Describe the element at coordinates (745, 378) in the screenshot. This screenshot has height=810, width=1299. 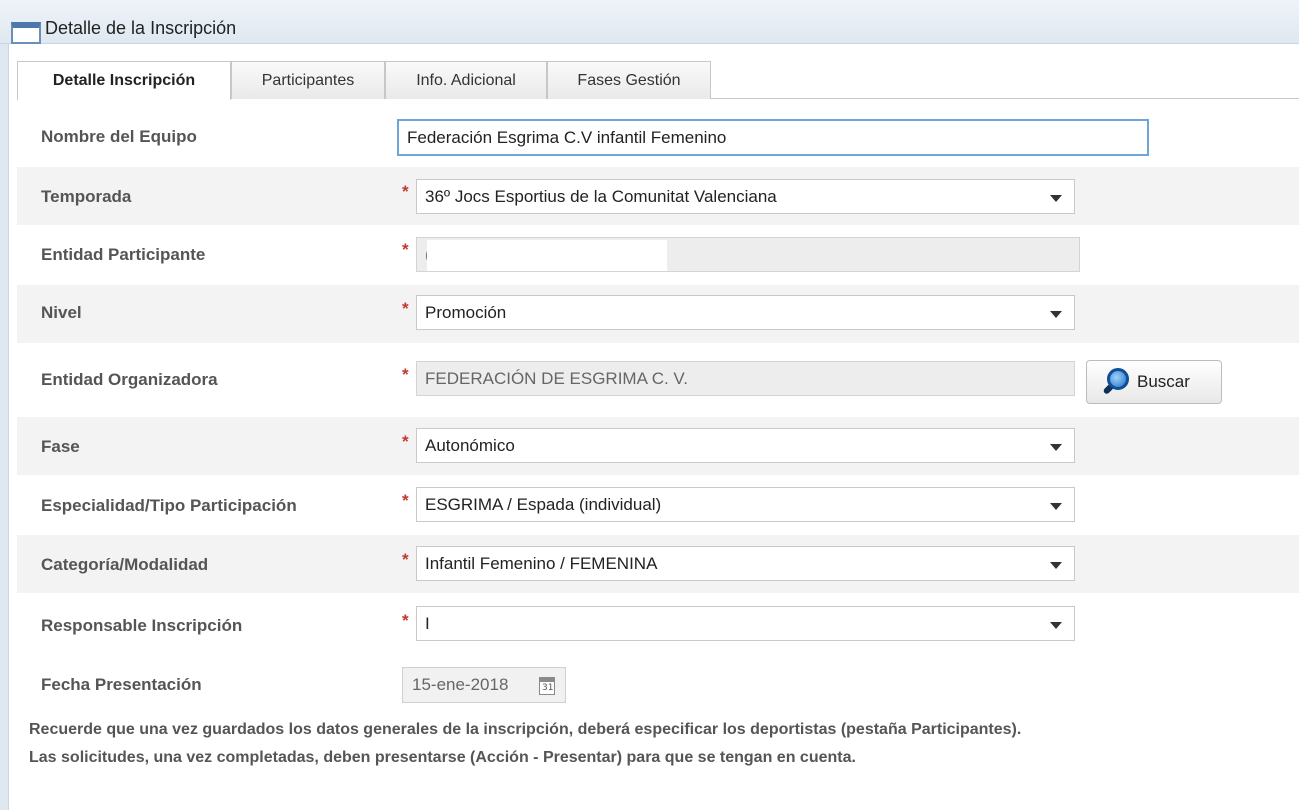
I see `entidad-organizadora-field: FEDERACIÓN DE ESGRIMA C. V.` at that location.